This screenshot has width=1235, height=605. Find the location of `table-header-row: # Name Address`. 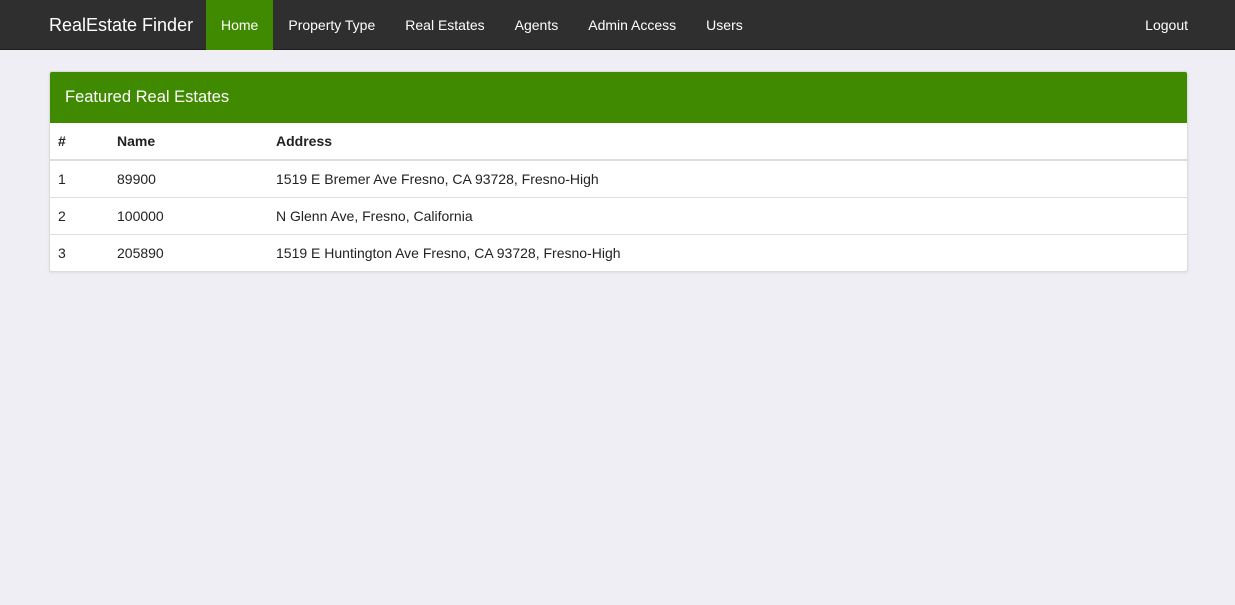

table-header-row: # Name Address is located at coordinates (618, 142).